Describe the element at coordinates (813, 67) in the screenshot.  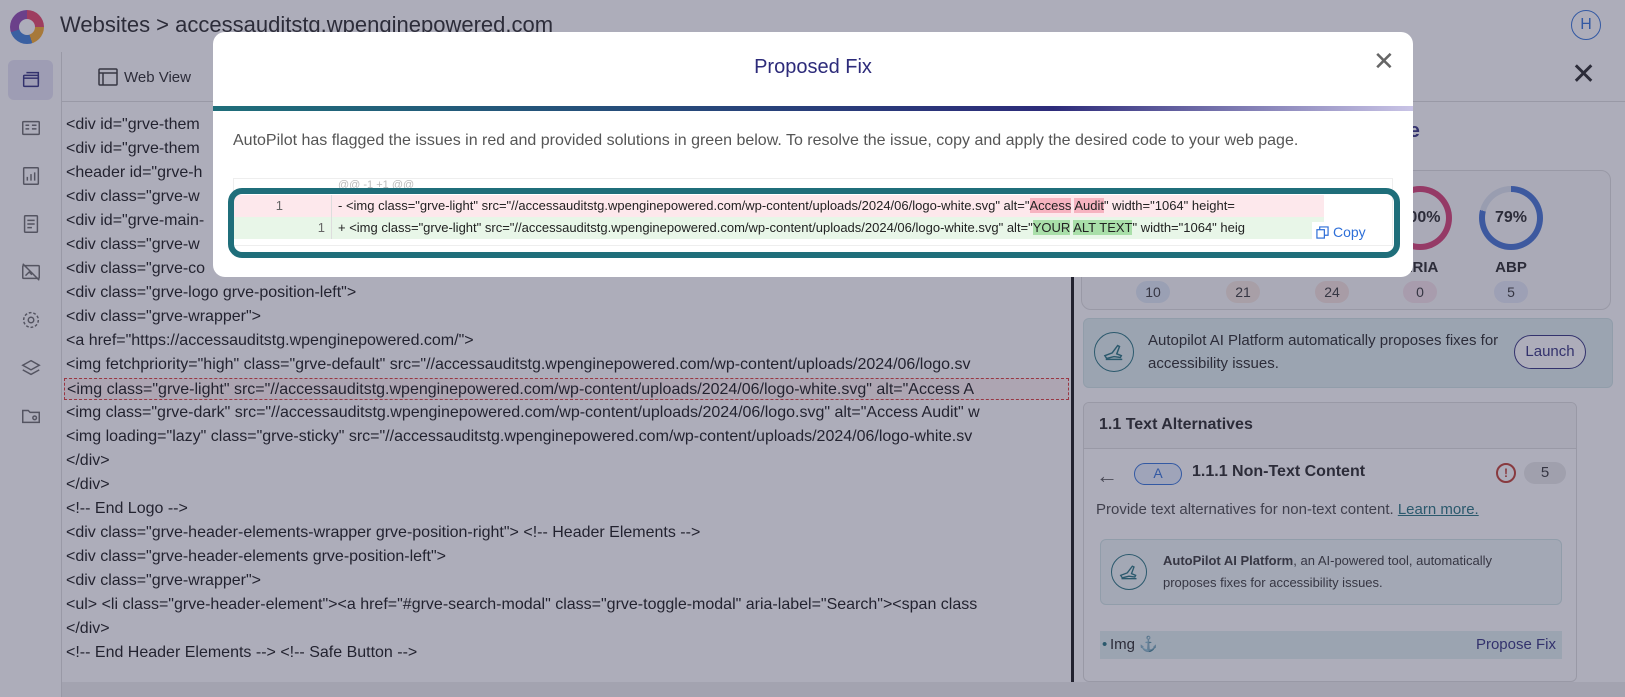
I see `modal-title: Proposed Fix` at that location.